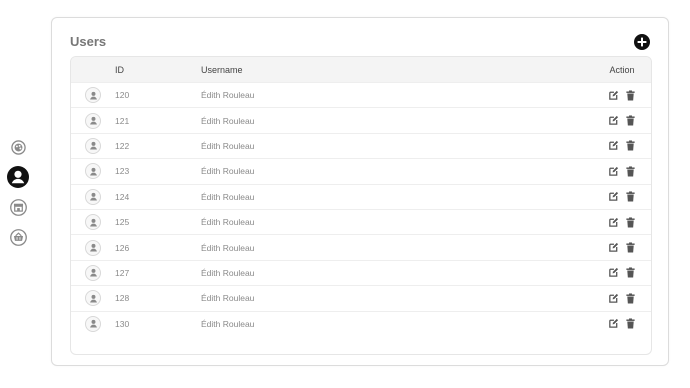 The image size is (690, 388). What do you see at coordinates (361, 246) in the screenshot?
I see `table-row: 126 Édith Rouleau` at bounding box center [361, 246].